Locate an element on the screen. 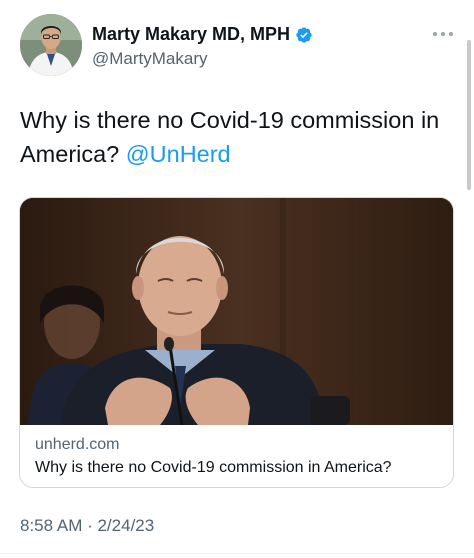 The width and height of the screenshot is (474, 558). divider is located at coordinates (237, 553).